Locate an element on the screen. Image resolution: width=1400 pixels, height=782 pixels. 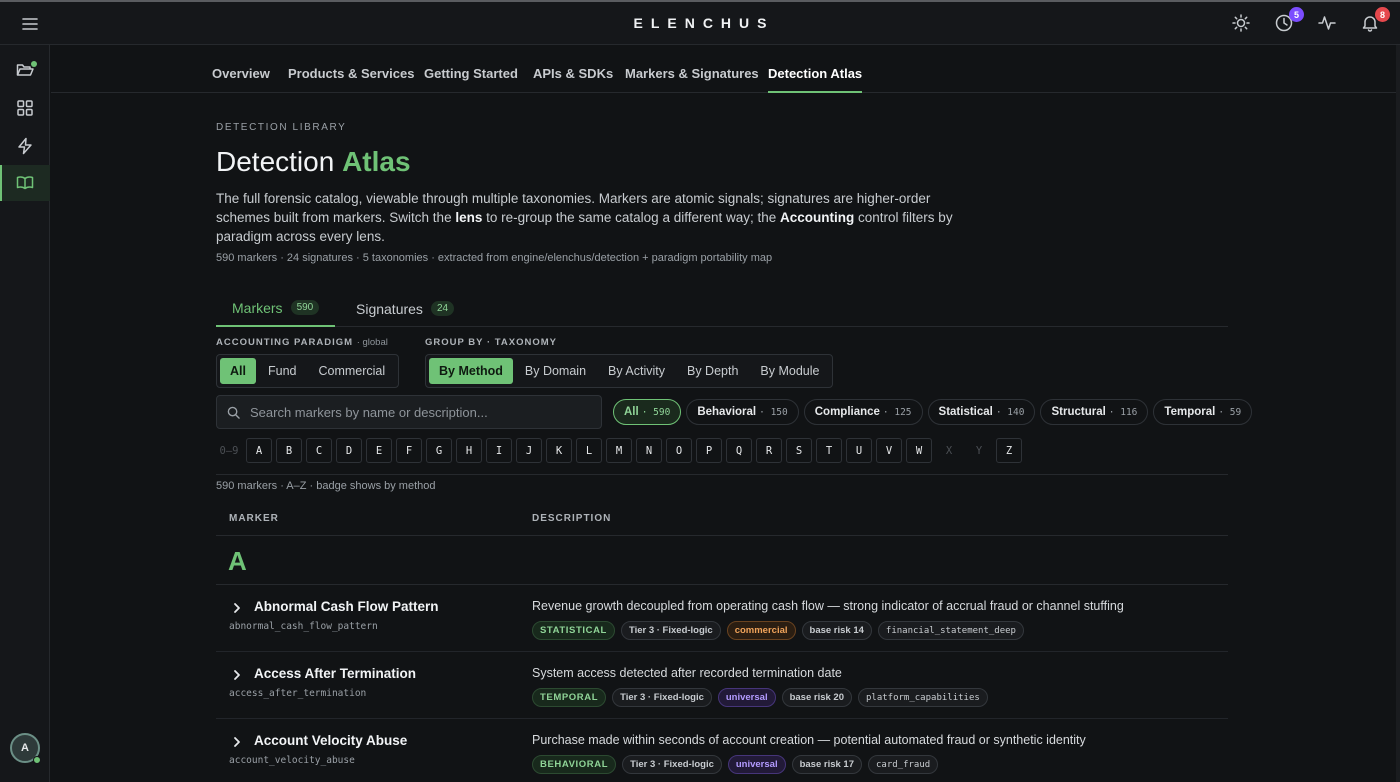
alpha-j: J is located at coordinates (529, 450).